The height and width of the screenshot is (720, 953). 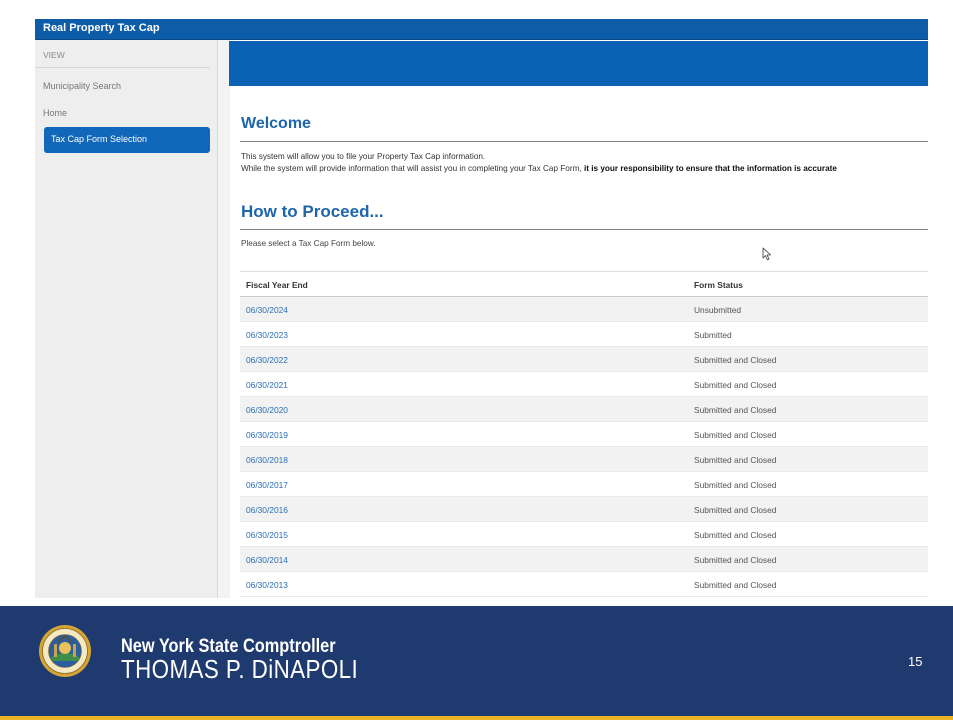 I want to click on sidebar-item-municipality-search: Municipality Search, so click(x=82, y=86).